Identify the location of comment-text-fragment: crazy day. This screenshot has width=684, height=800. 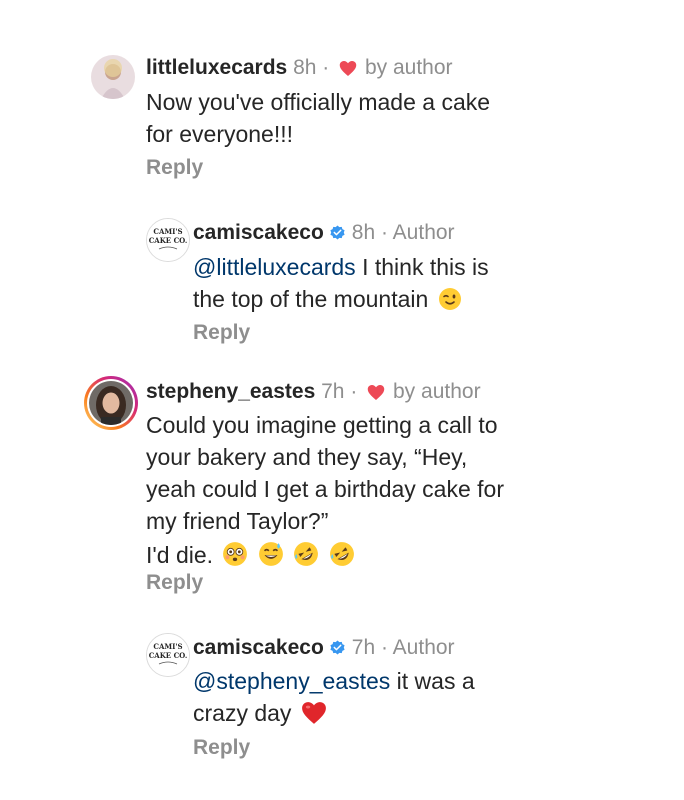
(242, 713).